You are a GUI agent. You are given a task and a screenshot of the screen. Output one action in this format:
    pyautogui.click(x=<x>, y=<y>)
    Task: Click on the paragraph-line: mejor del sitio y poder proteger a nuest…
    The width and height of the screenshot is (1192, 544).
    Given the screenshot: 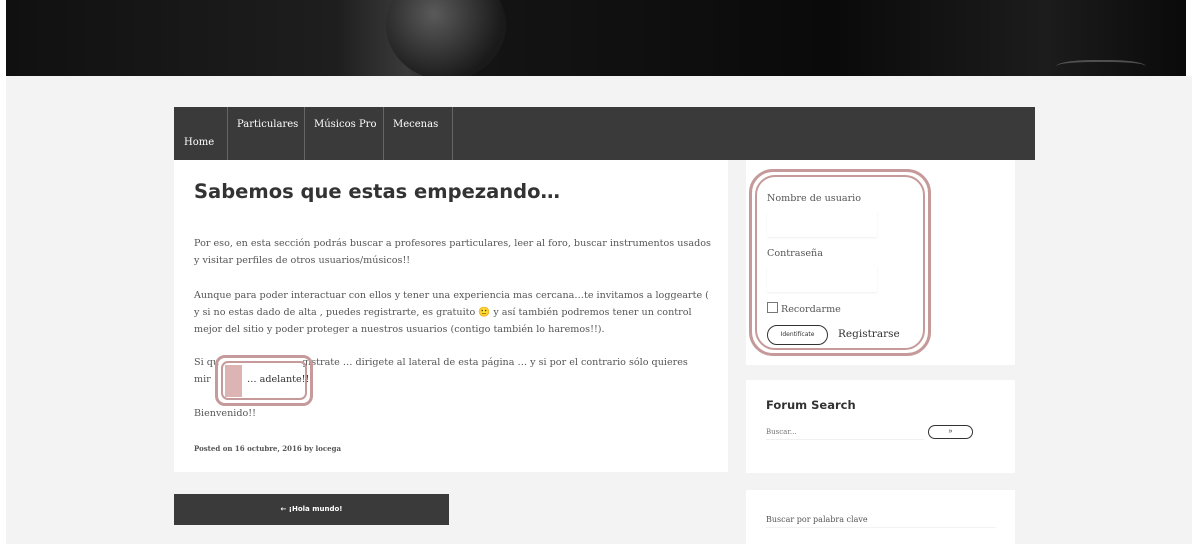 What is the action you would take?
    pyautogui.click(x=399, y=329)
    